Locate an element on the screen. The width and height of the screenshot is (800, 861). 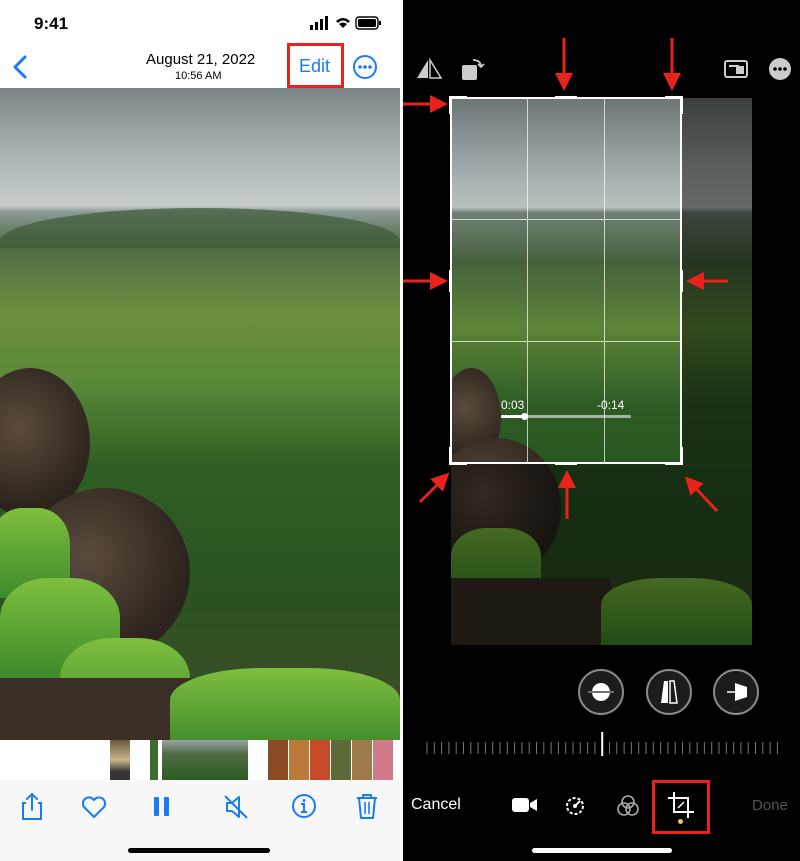
rotation-dial is located at coordinates (601, 747).